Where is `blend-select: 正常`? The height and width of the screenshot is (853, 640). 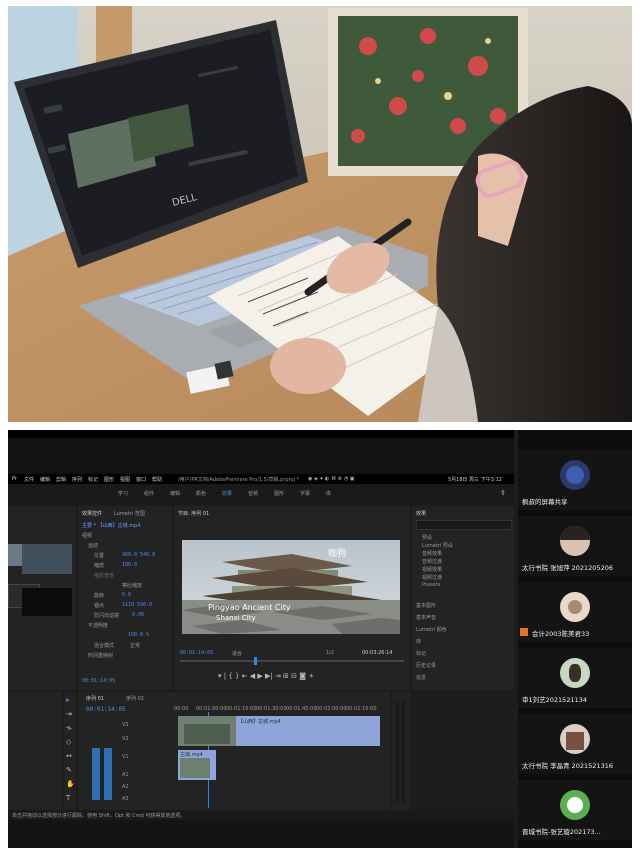
blend-select: 正常 is located at coordinates (135, 645).